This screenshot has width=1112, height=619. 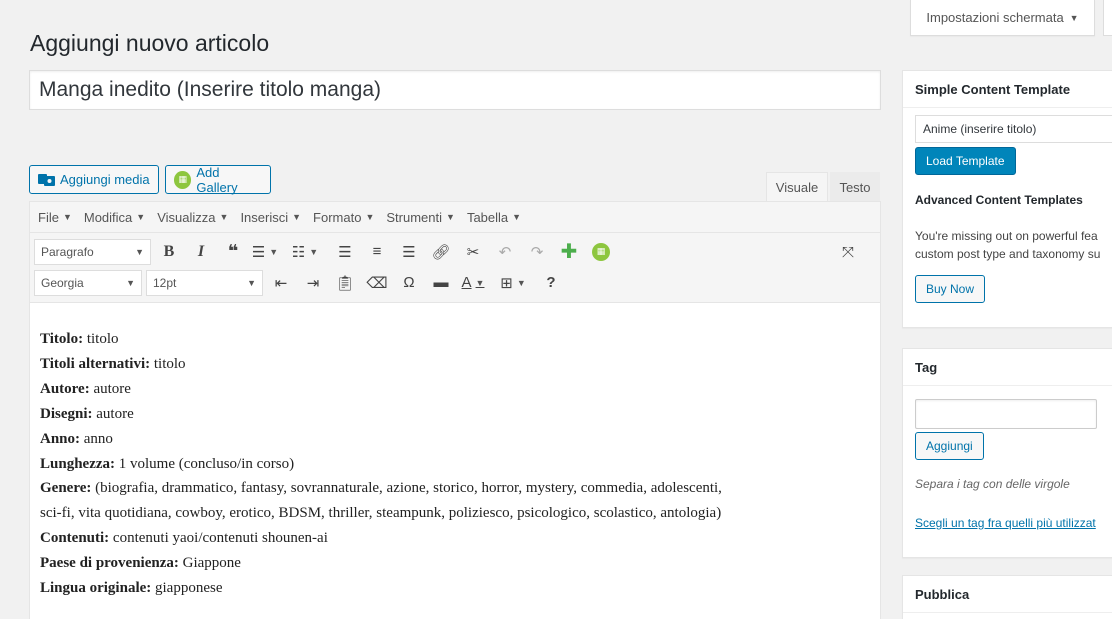 What do you see at coordinates (601, 252) in the screenshot?
I see `gallery-plugin-icon: ▦` at bounding box center [601, 252].